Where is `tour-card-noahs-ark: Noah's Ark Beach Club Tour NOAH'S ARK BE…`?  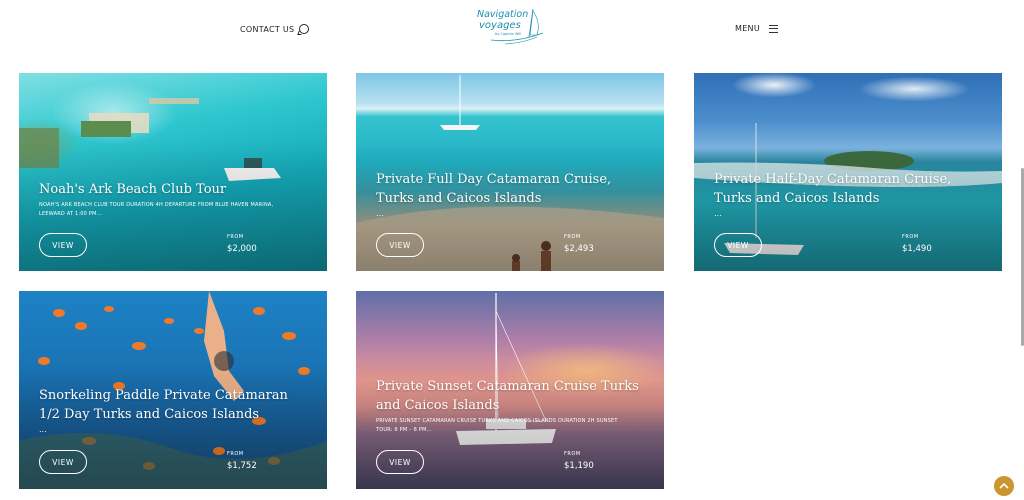 tour-card-noahs-ark: Noah's Ark Beach Club Tour NOAH'S ARK BE… is located at coordinates (173, 172).